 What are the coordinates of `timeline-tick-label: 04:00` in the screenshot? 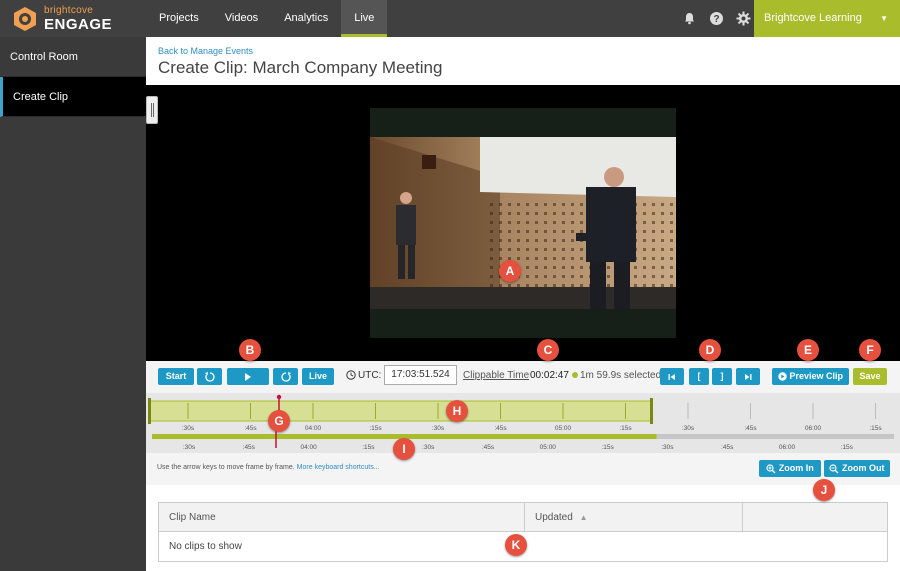 It's located at (313, 428).